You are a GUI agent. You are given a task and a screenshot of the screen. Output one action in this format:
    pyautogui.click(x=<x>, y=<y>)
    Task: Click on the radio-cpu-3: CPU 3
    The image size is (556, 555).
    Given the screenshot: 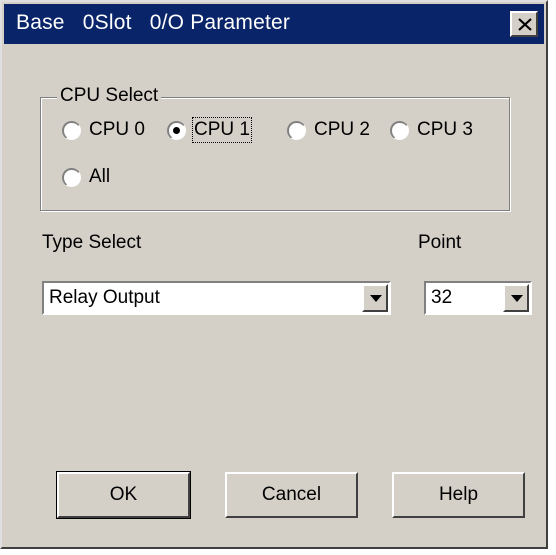 What is the action you would take?
    pyautogui.click(x=431, y=130)
    